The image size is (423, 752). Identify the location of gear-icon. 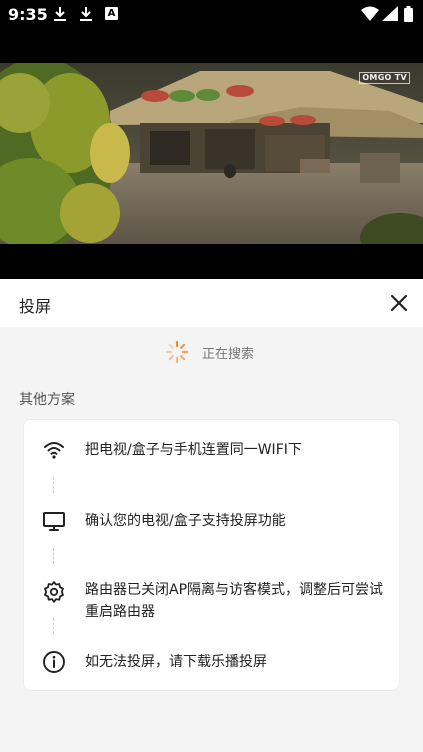
(54, 592).